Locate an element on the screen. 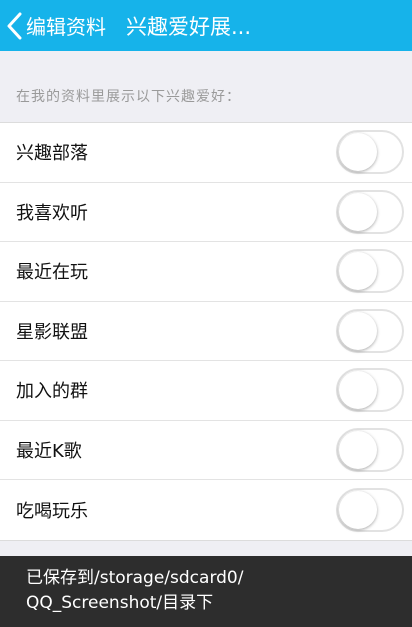 The height and width of the screenshot is (627, 412). list-item-joined-groups: 加入的群 is located at coordinates (206, 391).